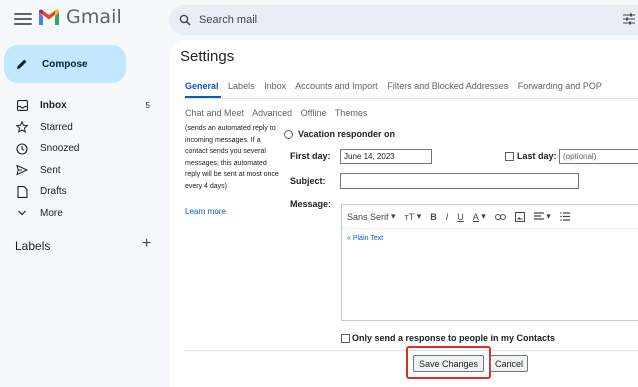 This screenshot has width=638, height=387. What do you see at coordinates (147, 106) in the screenshot?
I see `inbox-count: 5` at bounding box center [147, 106].